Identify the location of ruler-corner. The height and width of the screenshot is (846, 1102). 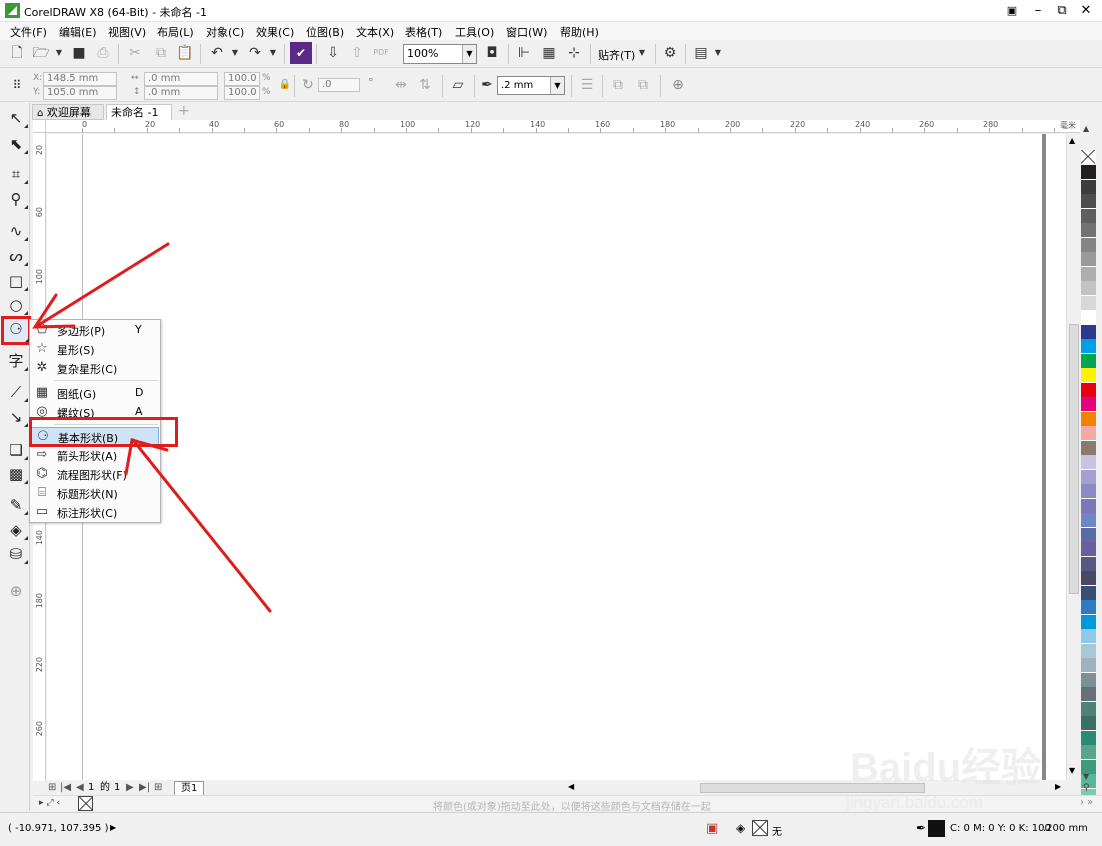
(39, 126).